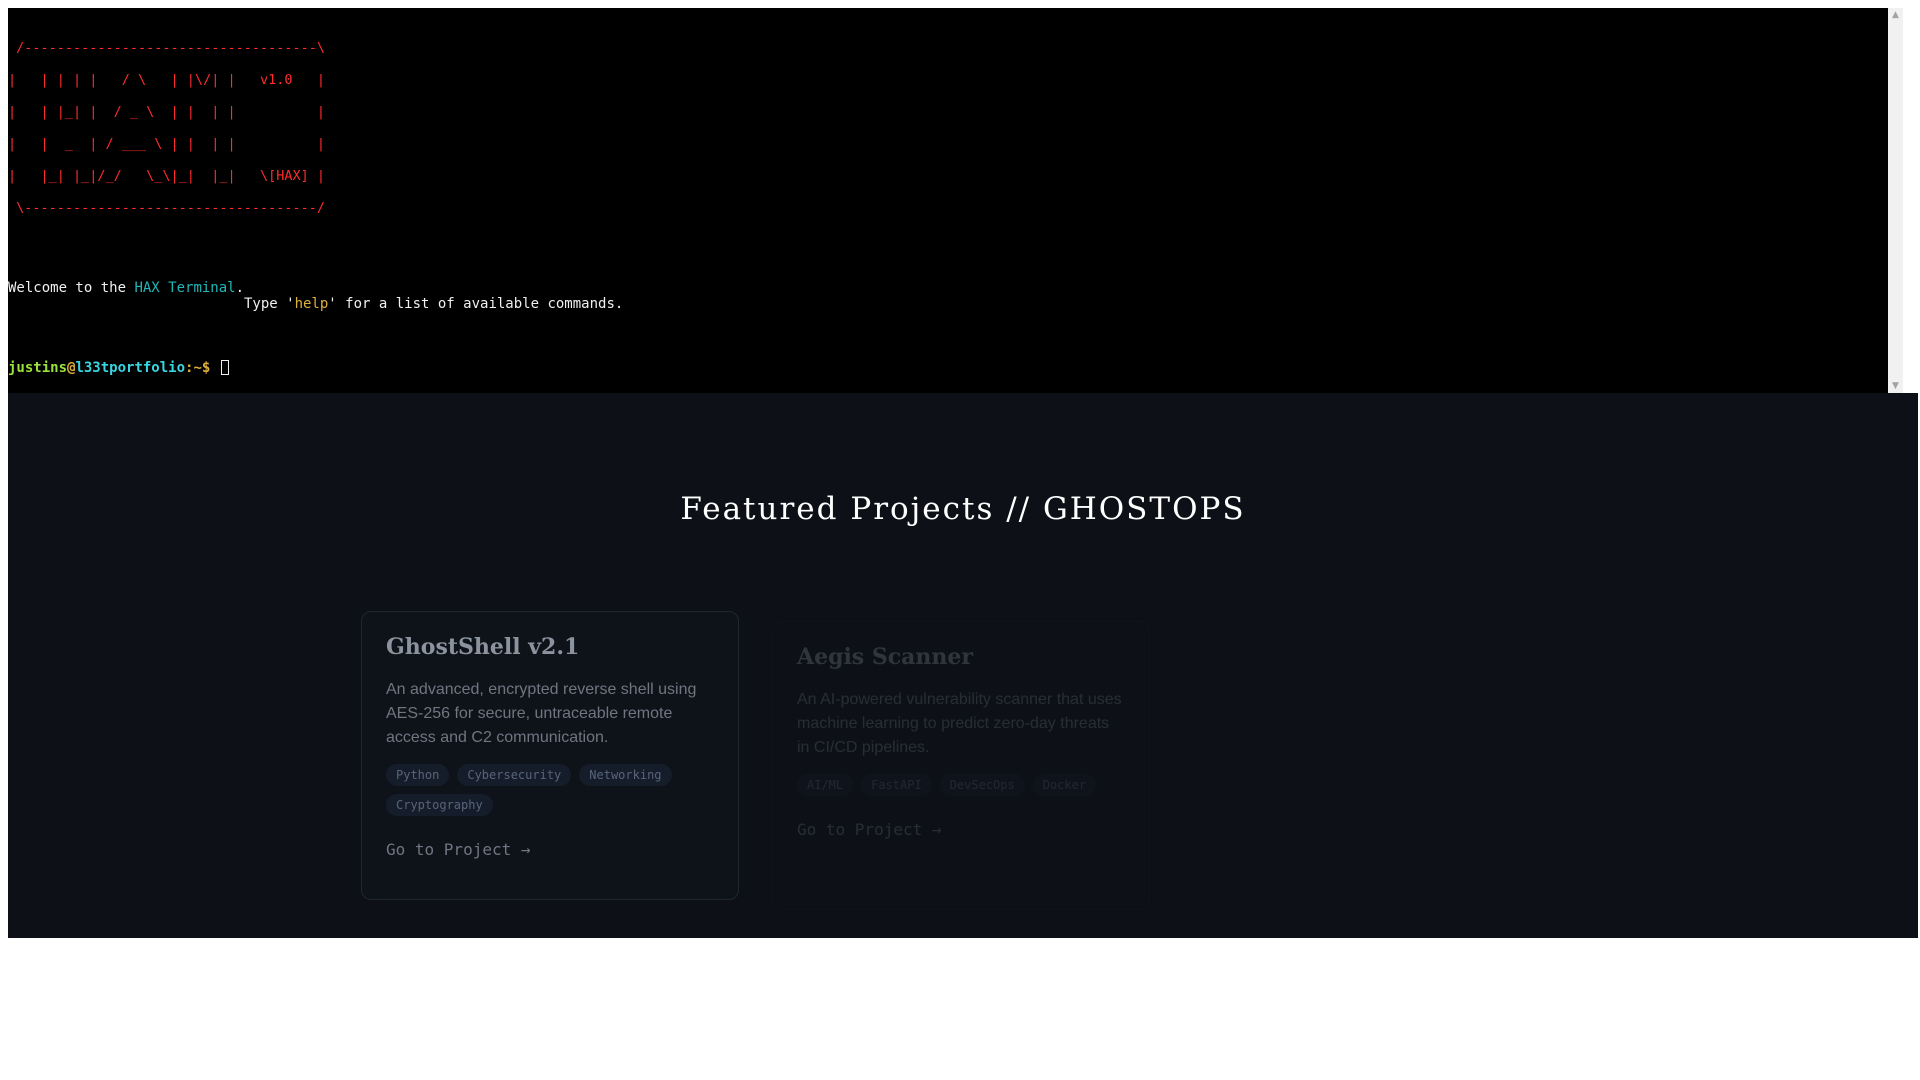 The image size is (1920, 1080). I want to click on section-title: Featured Projects // GHOSTOPS, so click(963, 509).